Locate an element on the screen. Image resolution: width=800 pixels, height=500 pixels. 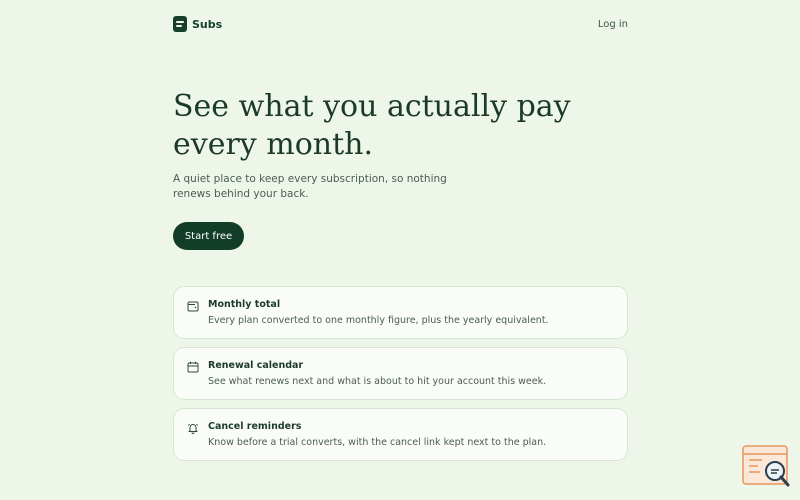
feature-title: Renewal calendar is located at coordinates (256, 365).